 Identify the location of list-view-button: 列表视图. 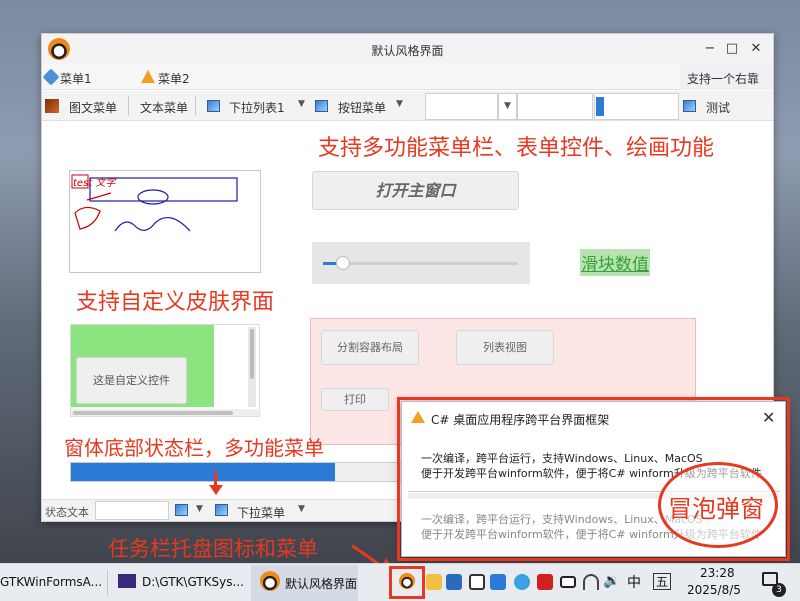
(505, 347).